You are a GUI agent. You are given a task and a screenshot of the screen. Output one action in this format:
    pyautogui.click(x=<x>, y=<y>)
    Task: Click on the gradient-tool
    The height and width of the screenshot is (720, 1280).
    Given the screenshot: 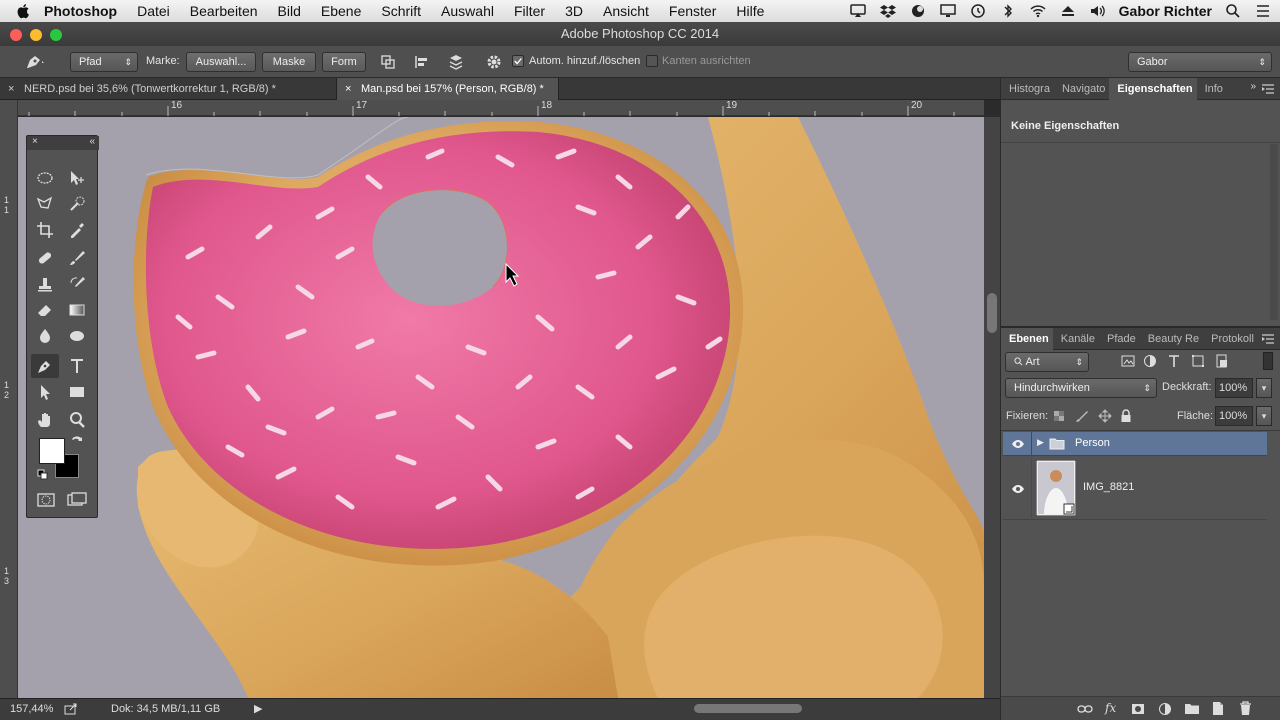 What is the action you would take?
    pyautogui.click(x=77, y=310)
    